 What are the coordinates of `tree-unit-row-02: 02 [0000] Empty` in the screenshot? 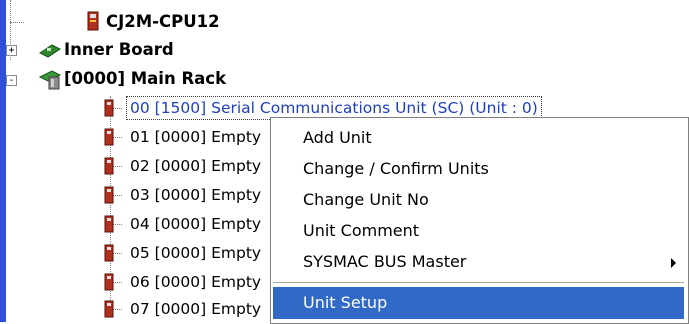 It's located at (141, 166).